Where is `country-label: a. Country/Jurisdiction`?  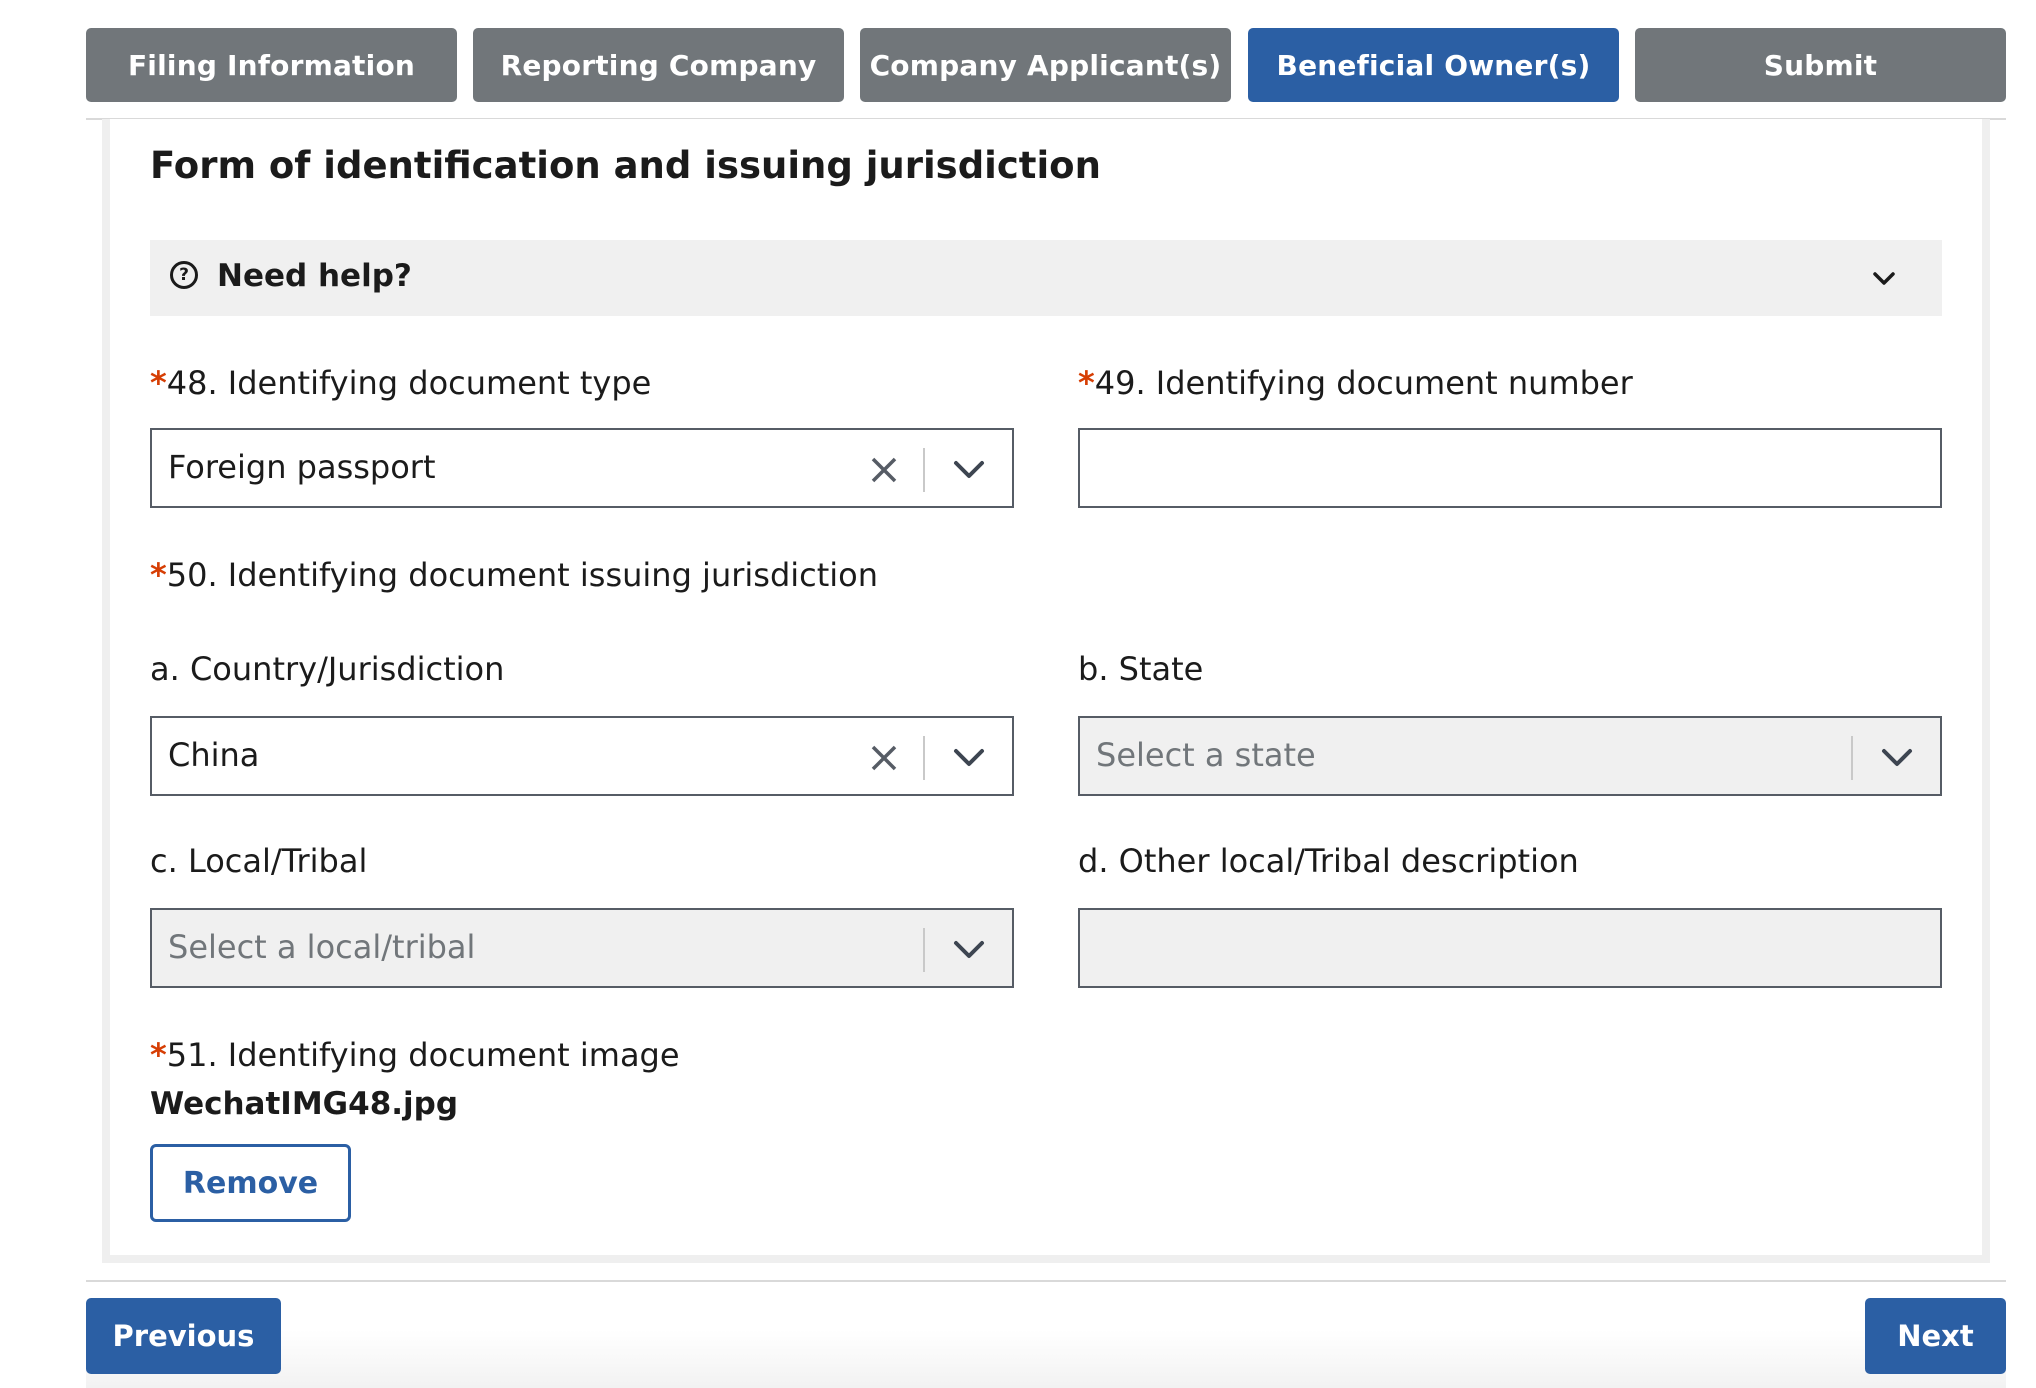 country-label: a. Country/Jurisdiction is located at coordinates (327, 669).